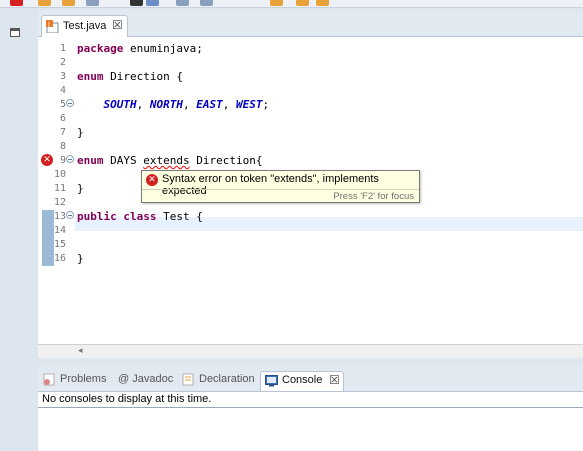 The image size is (583, 451). Describe the element at coordinates (97, 216) in the screenshot. I see `code-token: public` at that location.